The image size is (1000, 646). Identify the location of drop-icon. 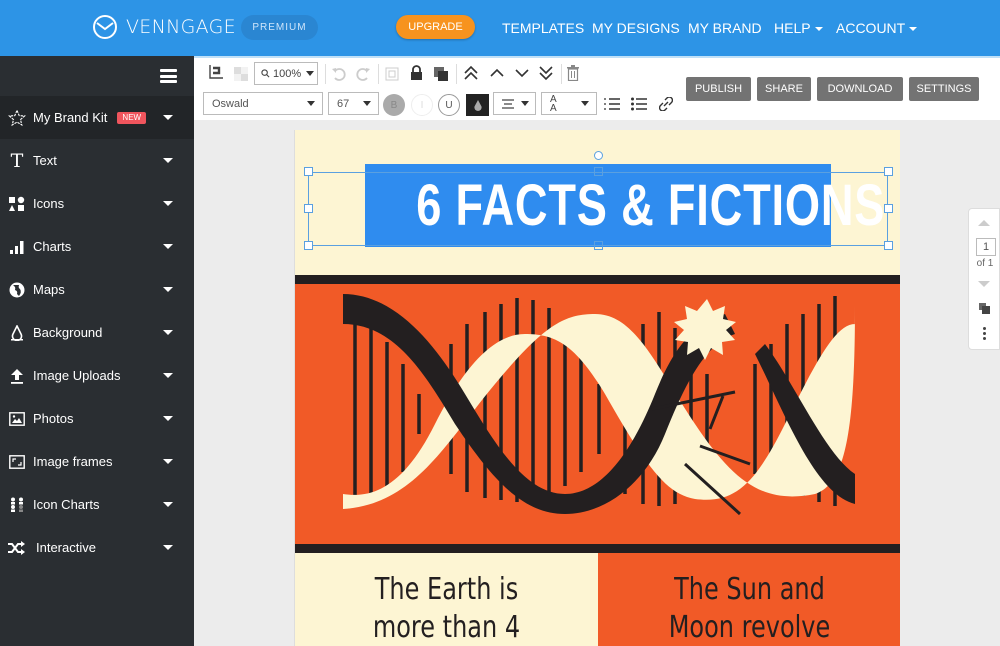
(17, 333).